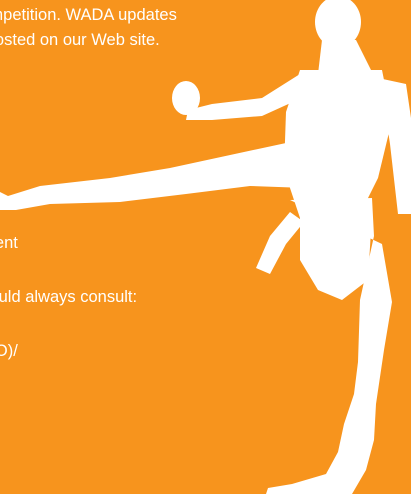 This screenshot has width=411, height=494. Describe the element at coordinates (153, 175) in the screenshot. I see `kicking-leg-shape` at that location.